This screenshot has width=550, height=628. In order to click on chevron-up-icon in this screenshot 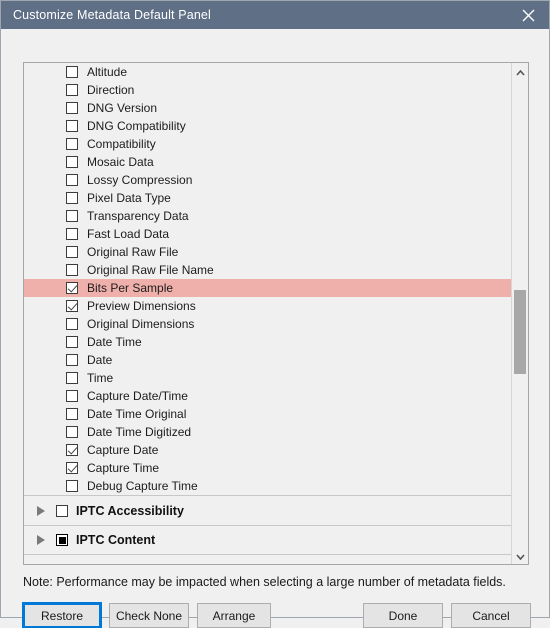, I will do `click(520, 72)`.